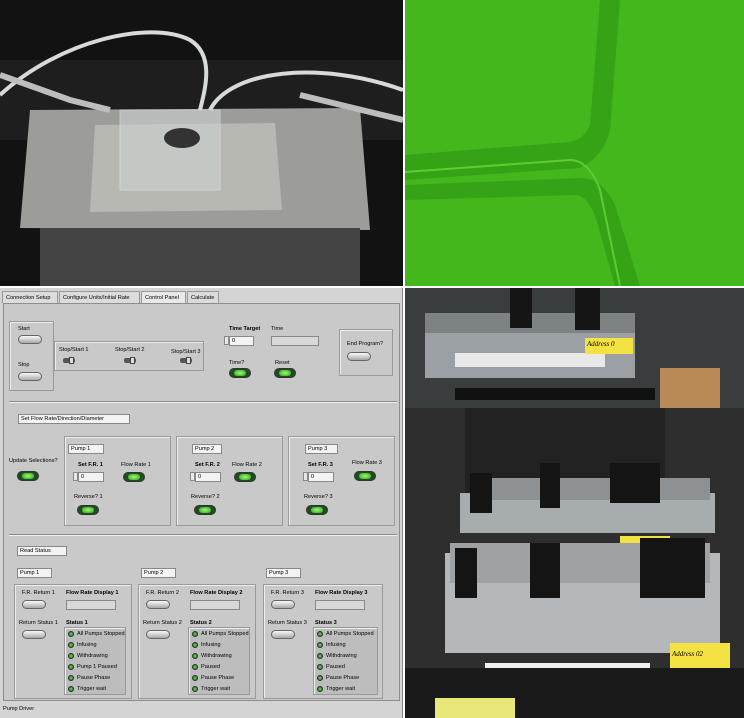 The width and height of the screenshot is (744, 718). I want to click on status-1-item: Pause Phase, so click(94, 678).